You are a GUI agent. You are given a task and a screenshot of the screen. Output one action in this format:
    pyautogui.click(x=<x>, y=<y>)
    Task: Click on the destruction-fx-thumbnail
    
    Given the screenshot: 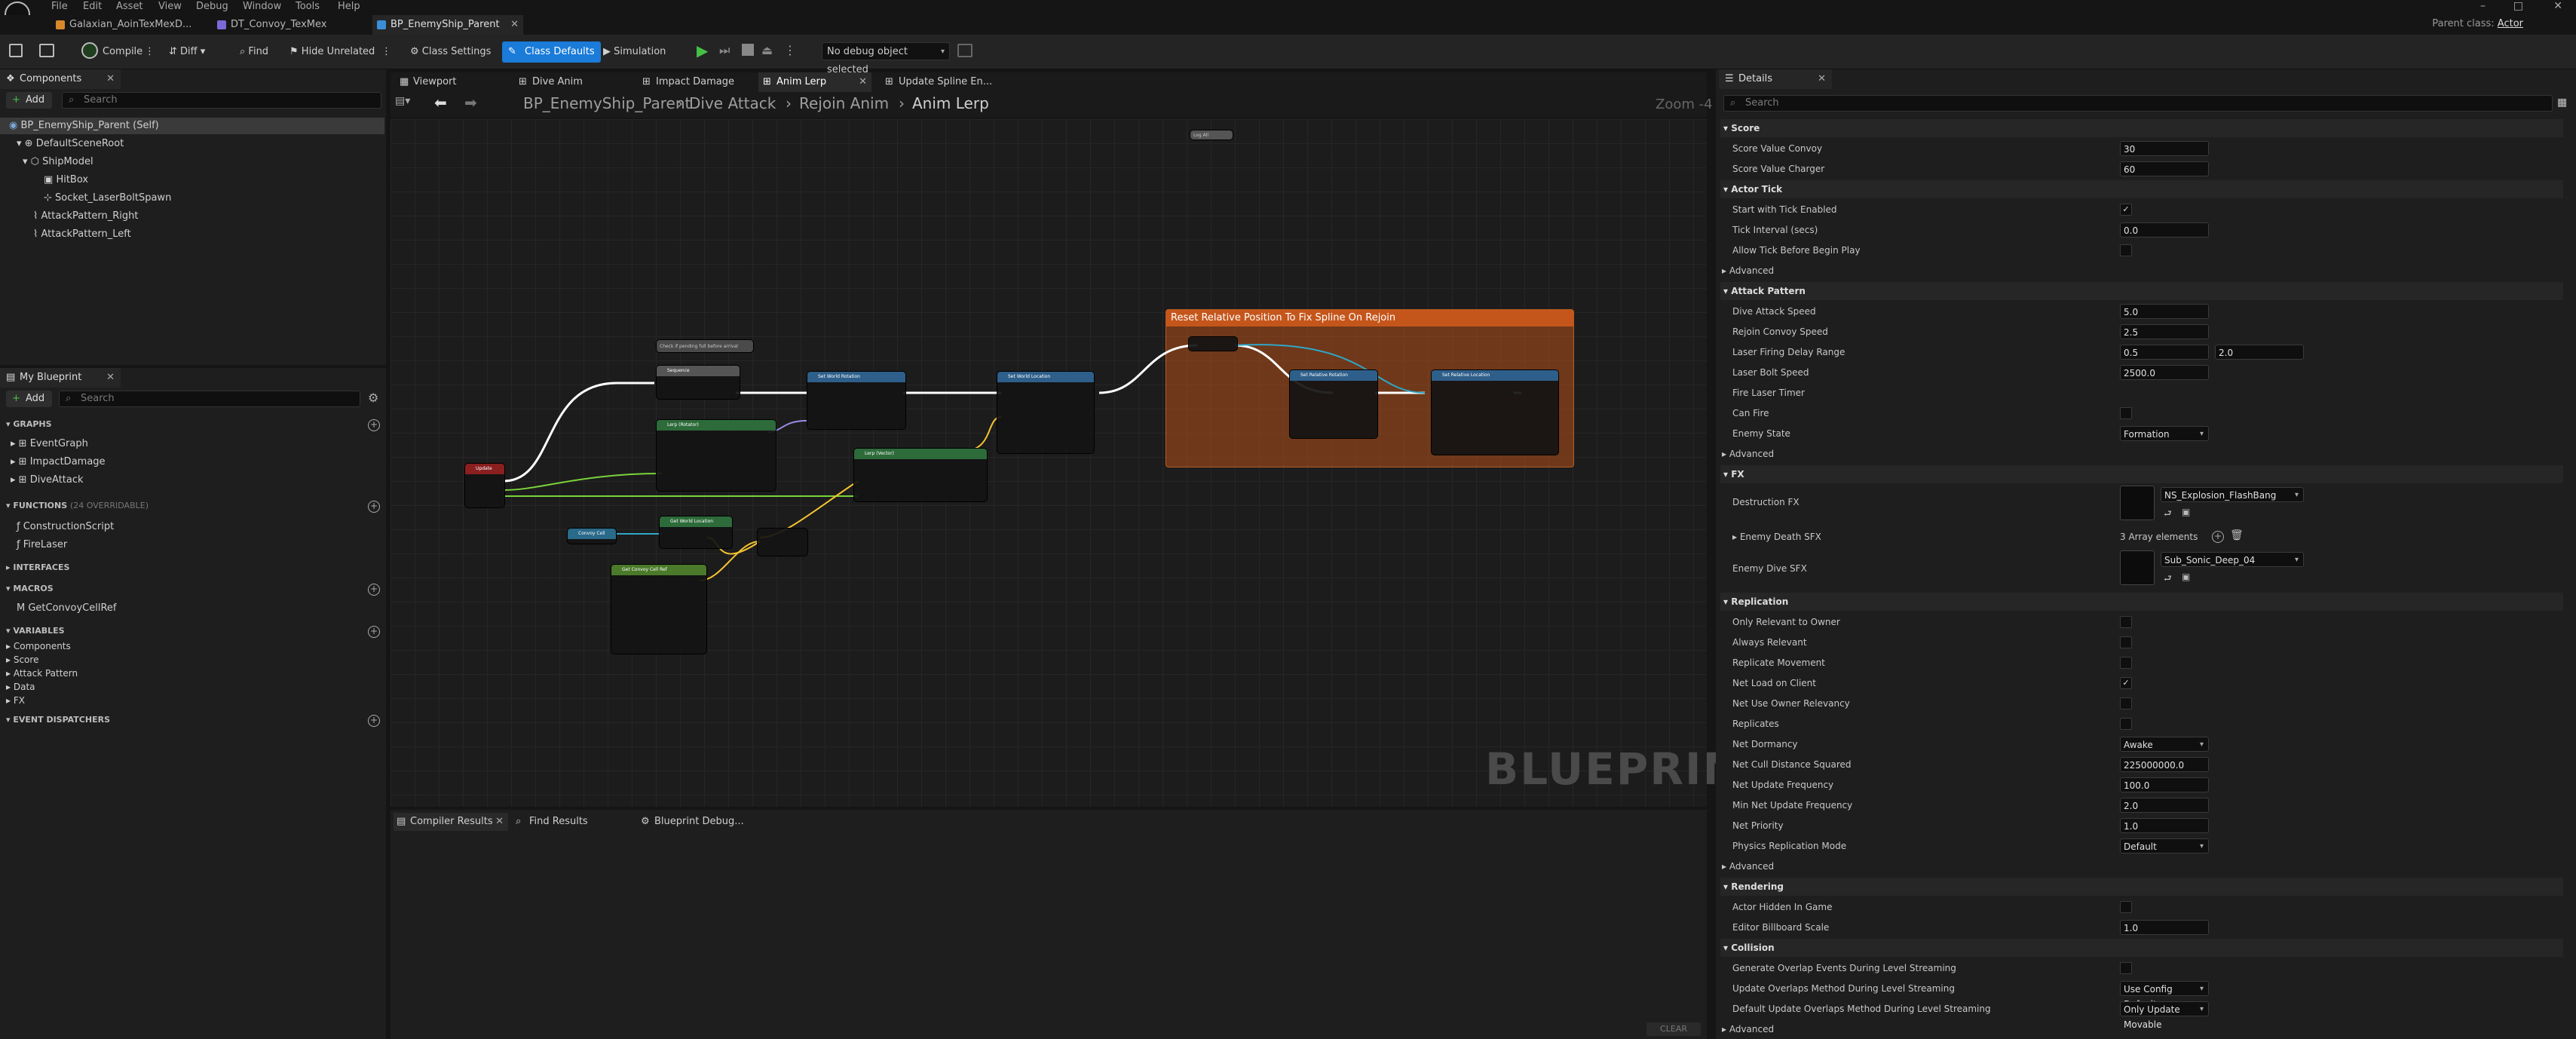 What is the action you would take?
    pyautogui.click(x=2137, y=503)
    